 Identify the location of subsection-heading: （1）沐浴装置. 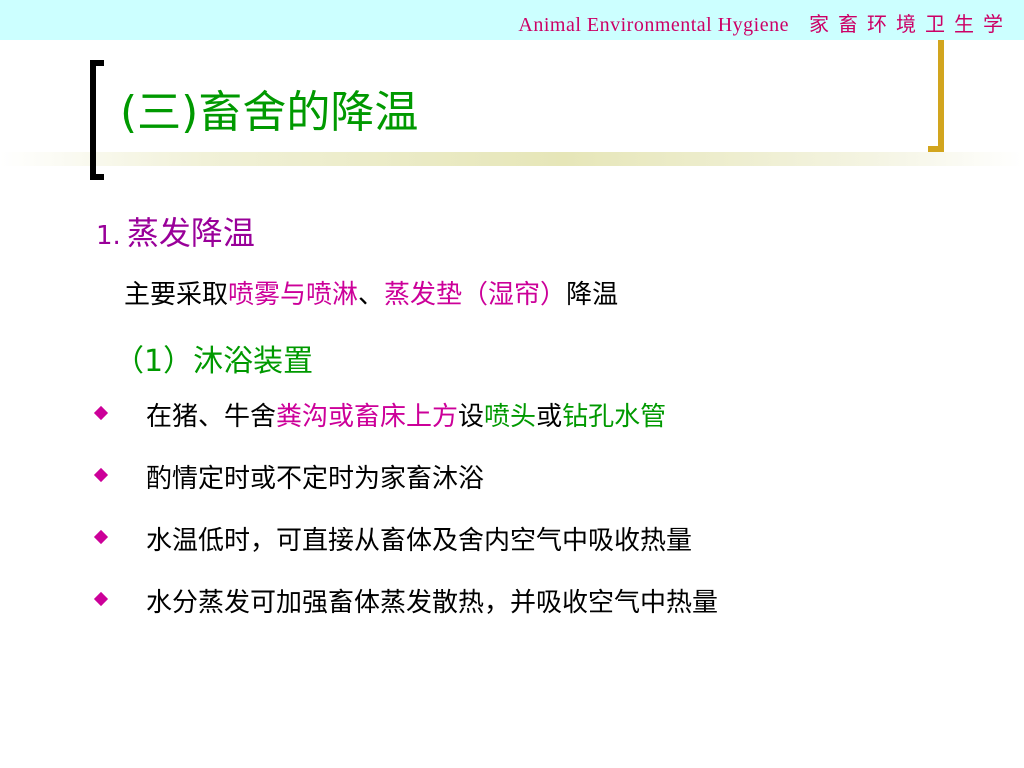
(214, 361).